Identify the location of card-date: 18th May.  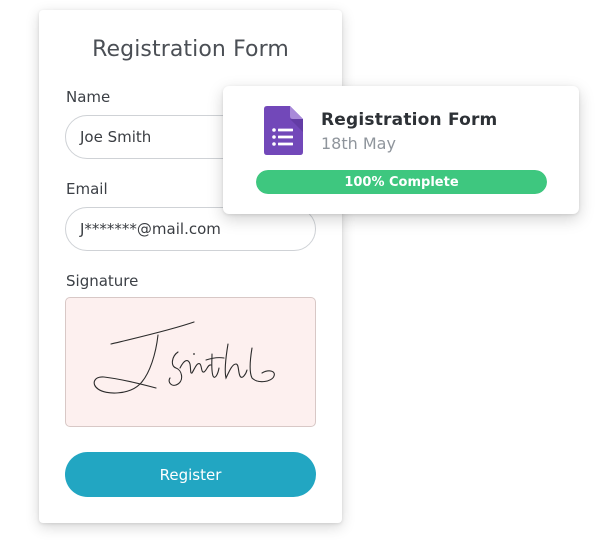
(358, 143).